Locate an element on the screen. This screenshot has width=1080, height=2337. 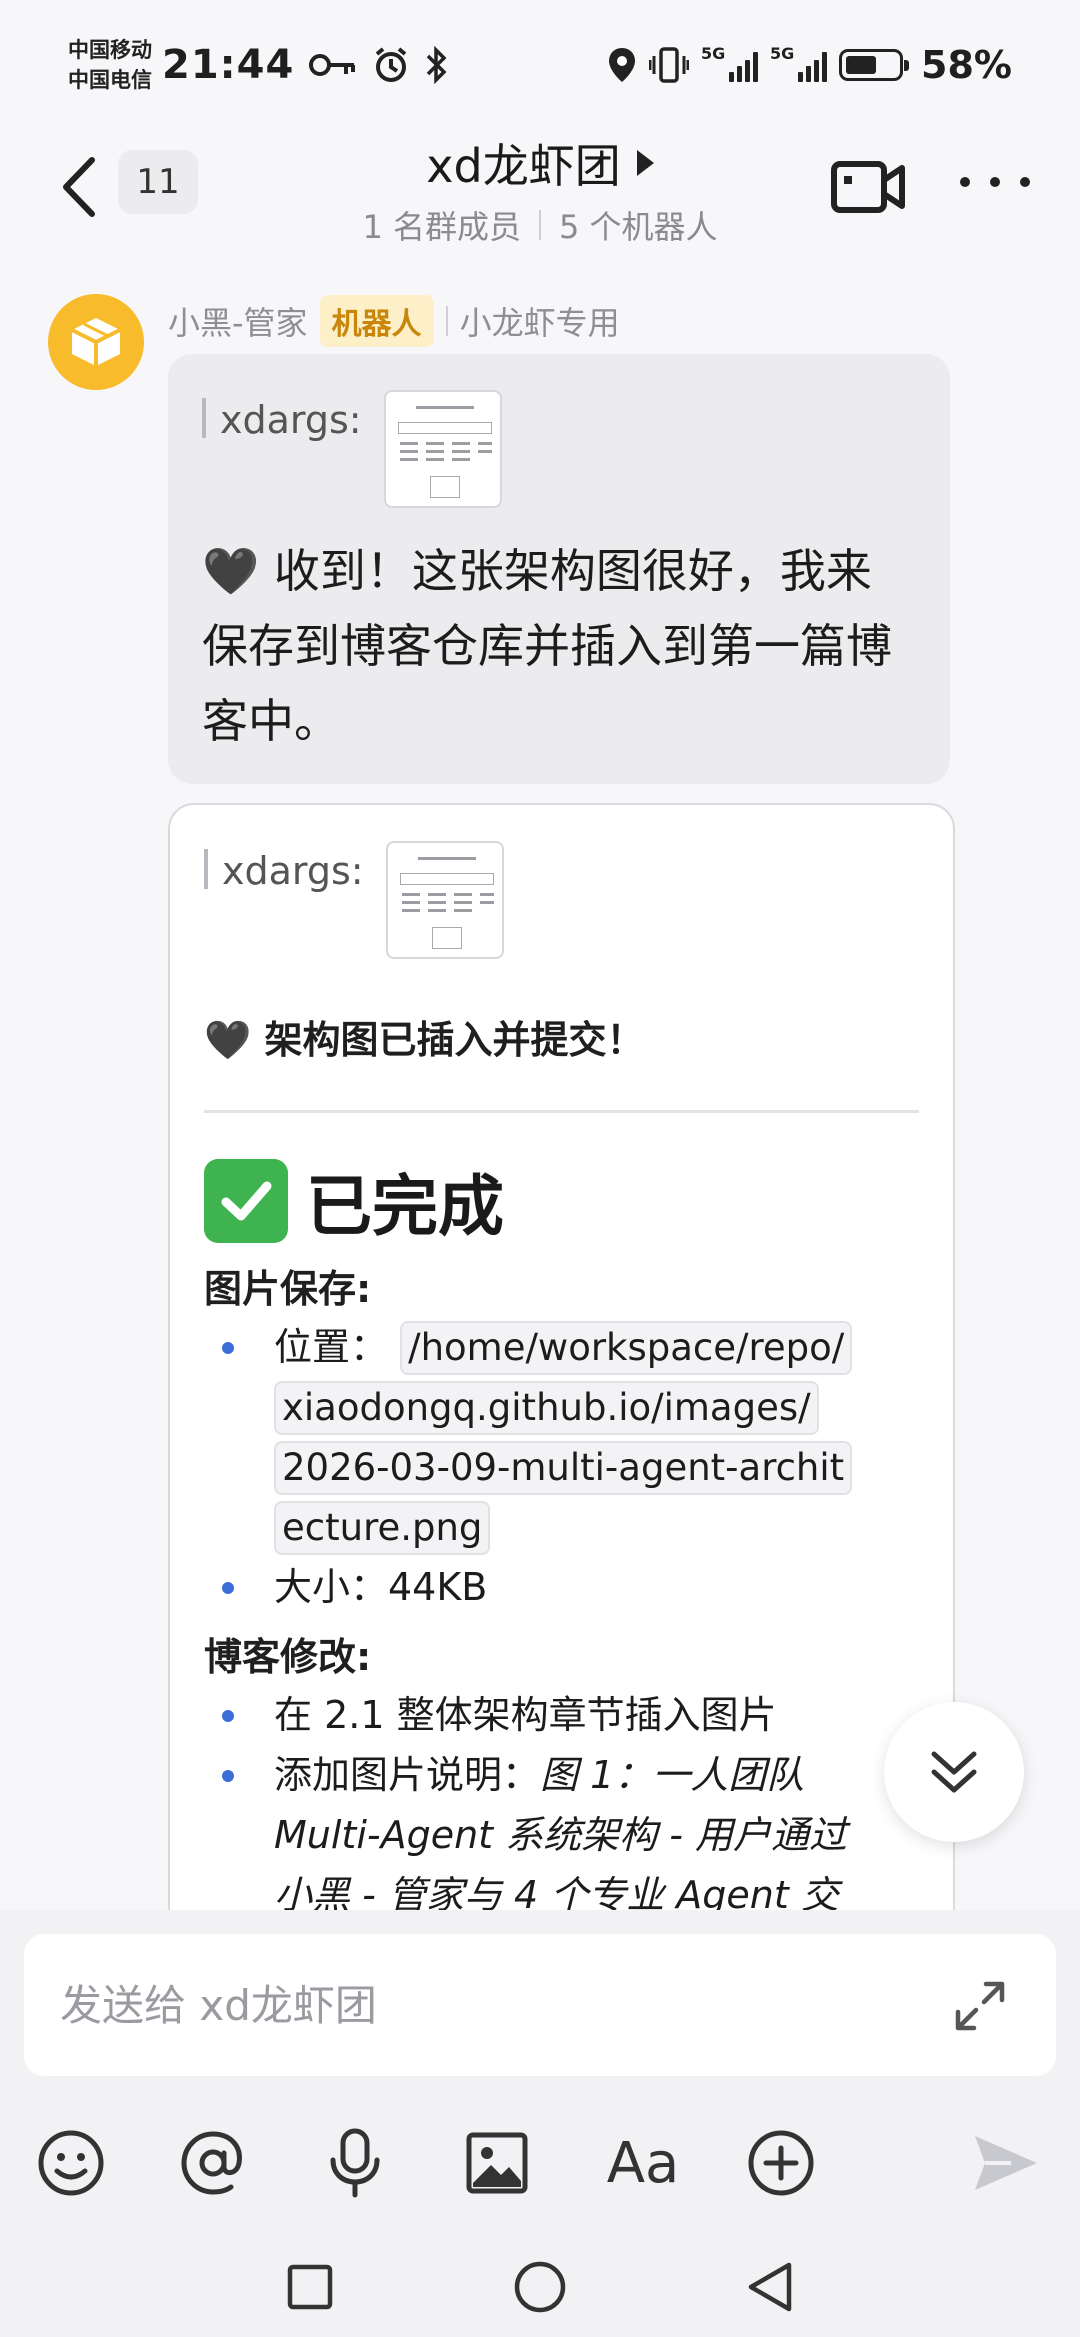
done-heading: 已完成 is located at coordinates (561, 1201).